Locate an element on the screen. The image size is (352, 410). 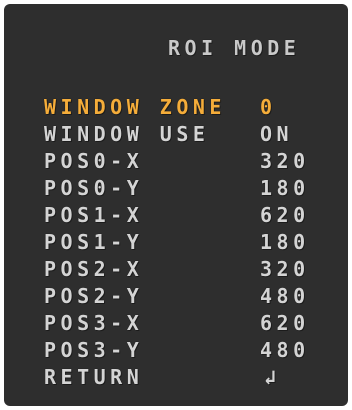
menu-item-label: POS0-X is located at coordinates (94, 161).